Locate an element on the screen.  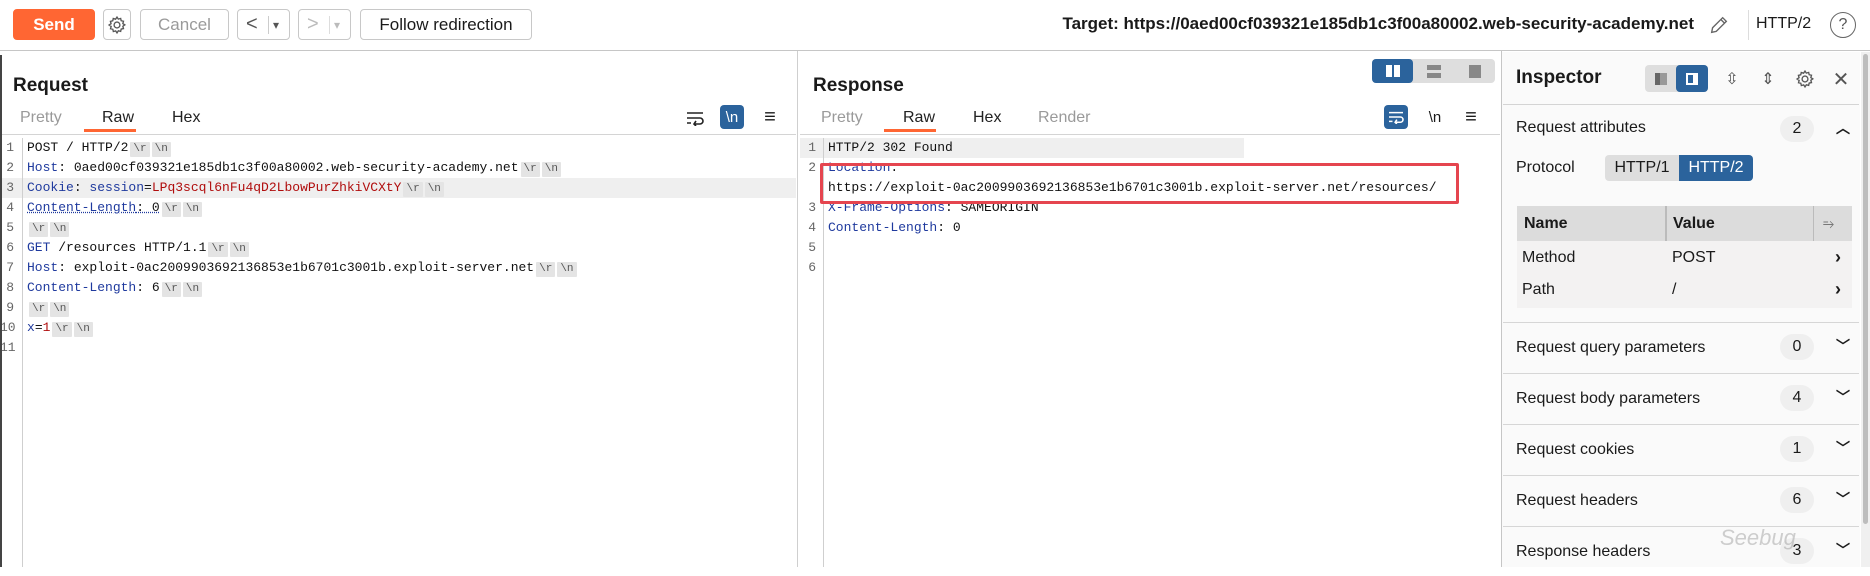
code-line: 1 HTTP/2 302 Found is located at coordinates (1022, 148).